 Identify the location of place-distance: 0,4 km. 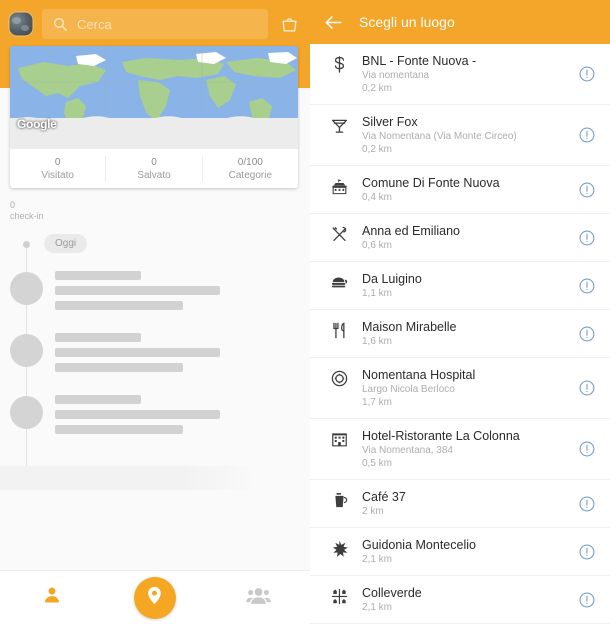
(377, 197).